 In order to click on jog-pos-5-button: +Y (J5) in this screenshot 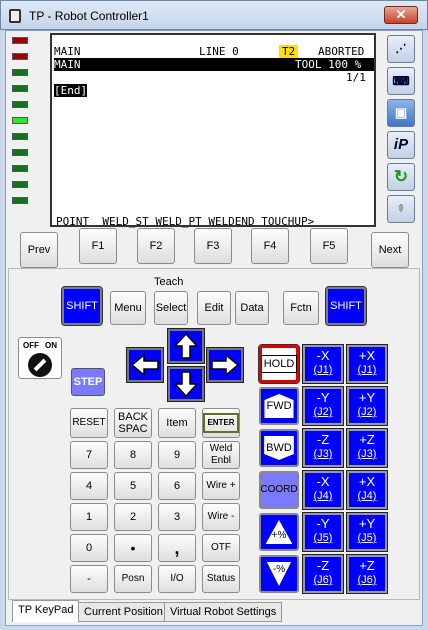, I will do `click(367, 532)`.